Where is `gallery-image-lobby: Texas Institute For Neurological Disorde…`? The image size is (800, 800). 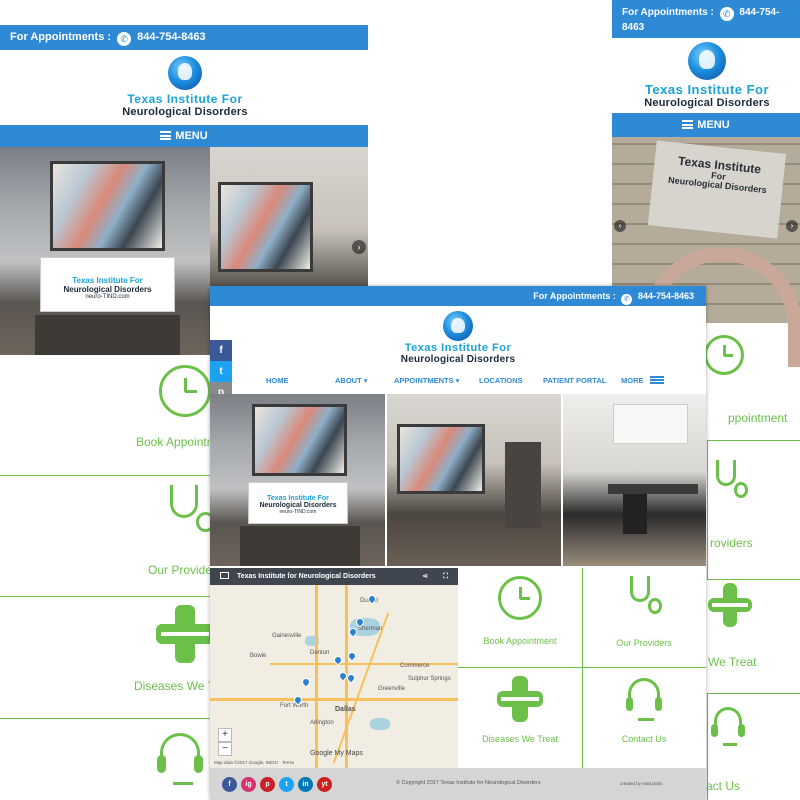 gallery-image-lobby: Texas Institute For Neurological Disorde… is located at coordinates (297, 480).